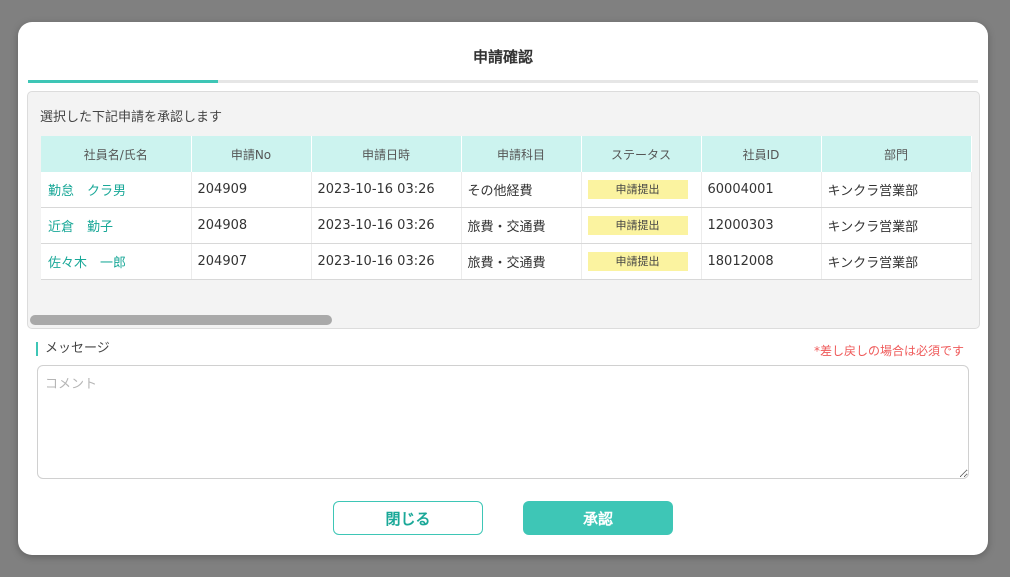 The width and height of the screenshot is (1010, 577). Describe the element at coordinates (116, 154) in the screenshot. I see `column-header-employee-name: 社員名/氏名` at that location.